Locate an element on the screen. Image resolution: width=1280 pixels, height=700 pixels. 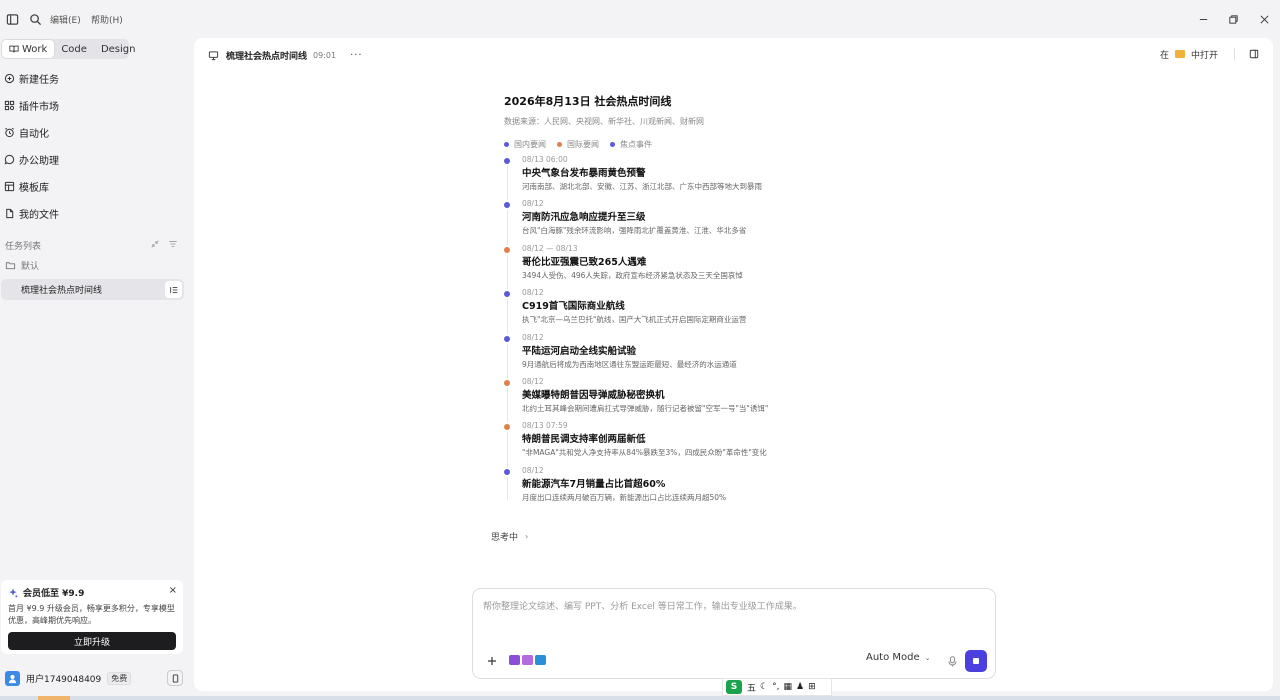
doc-source: 数据来源：人民网、央视网、新华社、川观新闻、财新网 is located at coordinates (604, 121).